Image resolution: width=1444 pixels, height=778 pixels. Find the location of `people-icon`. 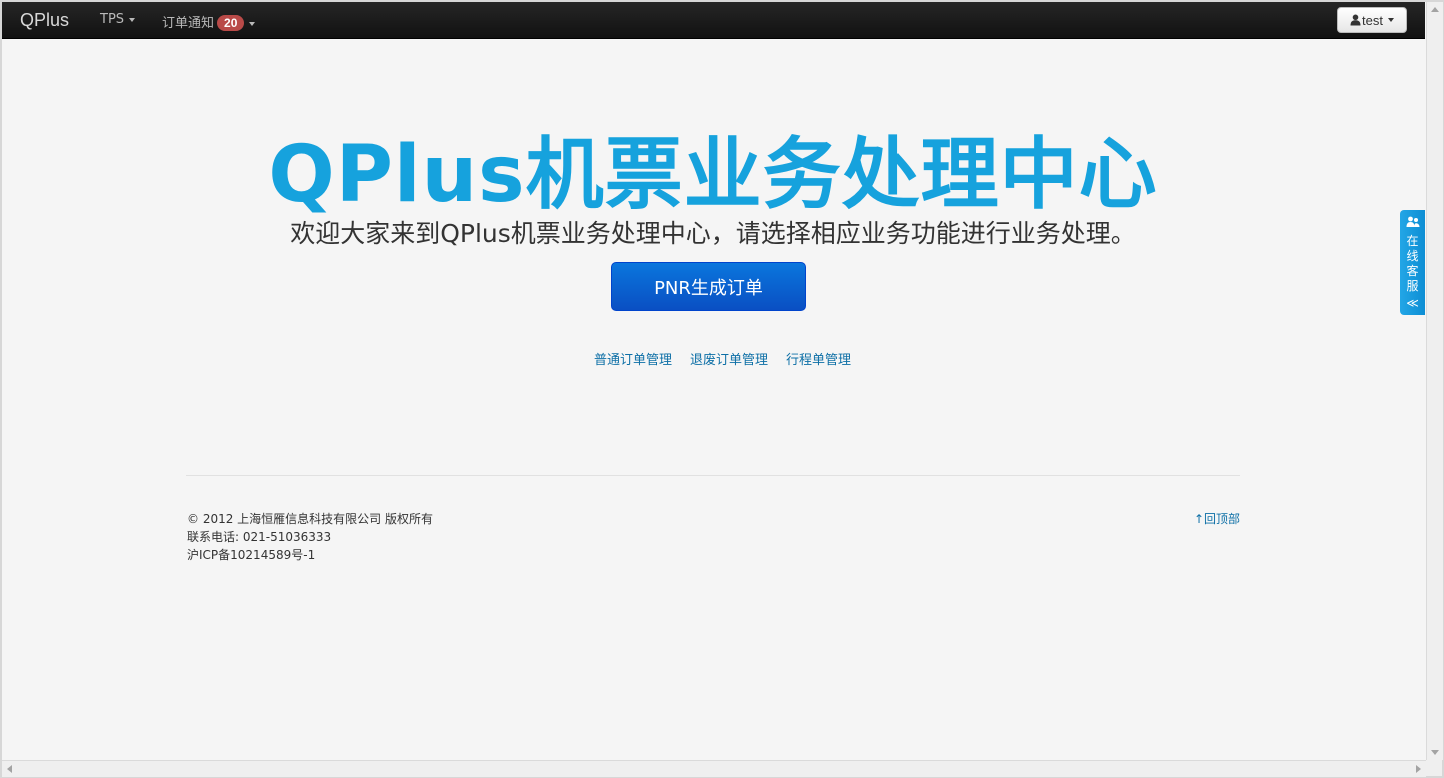

people-icon is located at coordinates (1412, 221).